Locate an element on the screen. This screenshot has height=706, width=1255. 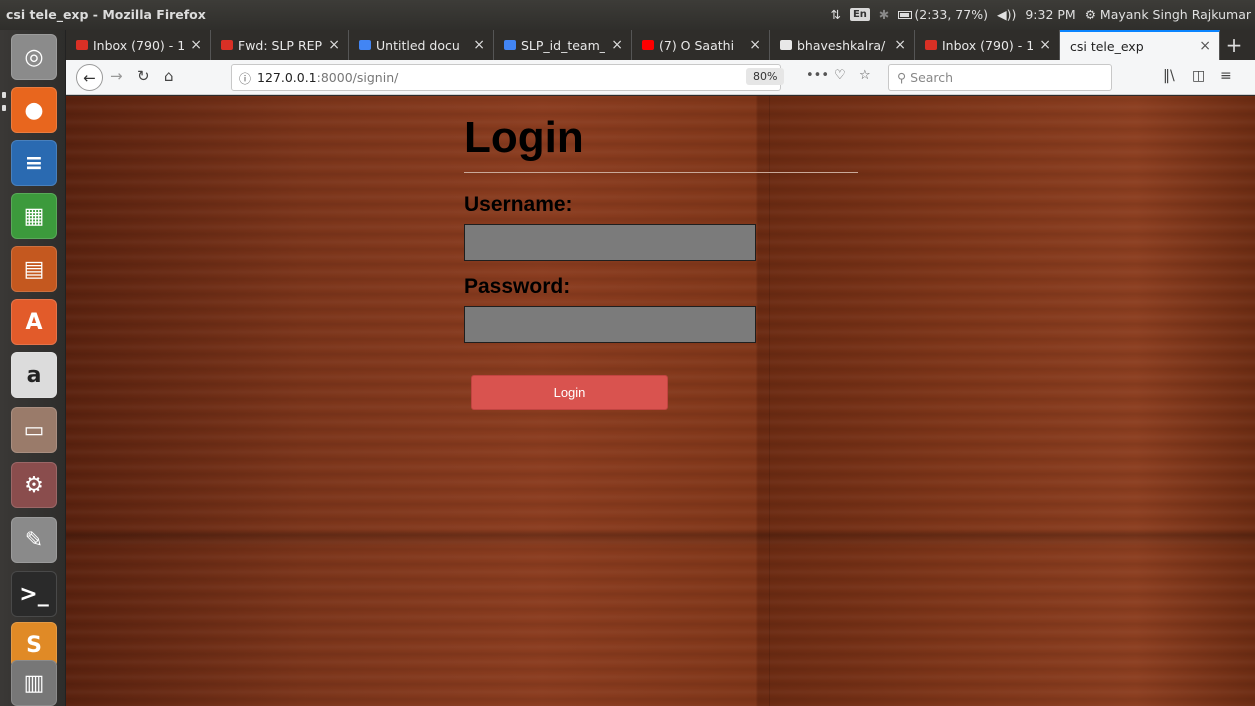
new-tab-button: + is located at coordinates (1234, 45).